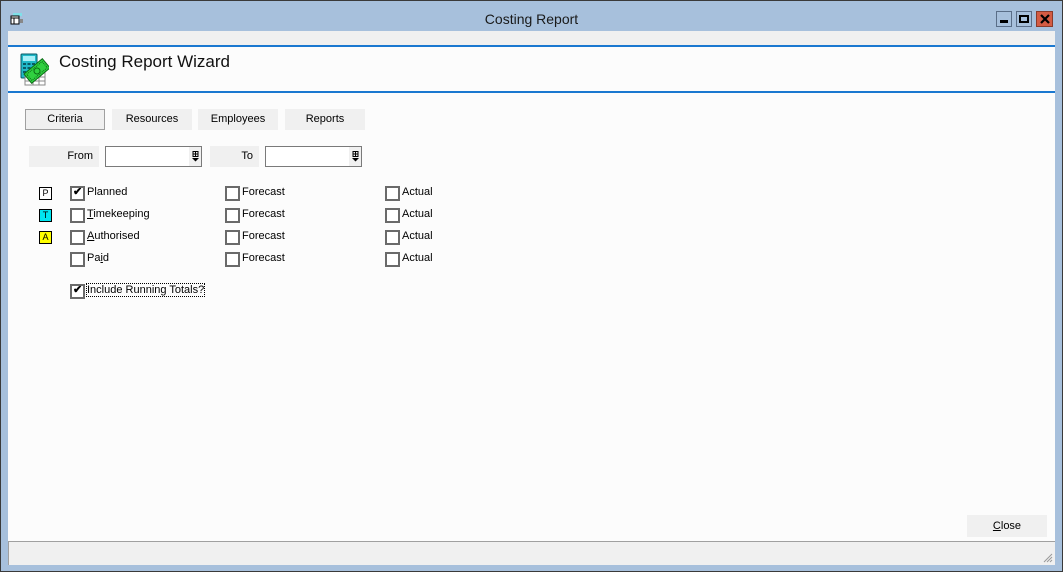 The width and height of the screenshot is (1063, 572). I want to click on planned-checkbox: ✔, so click(77, 193).